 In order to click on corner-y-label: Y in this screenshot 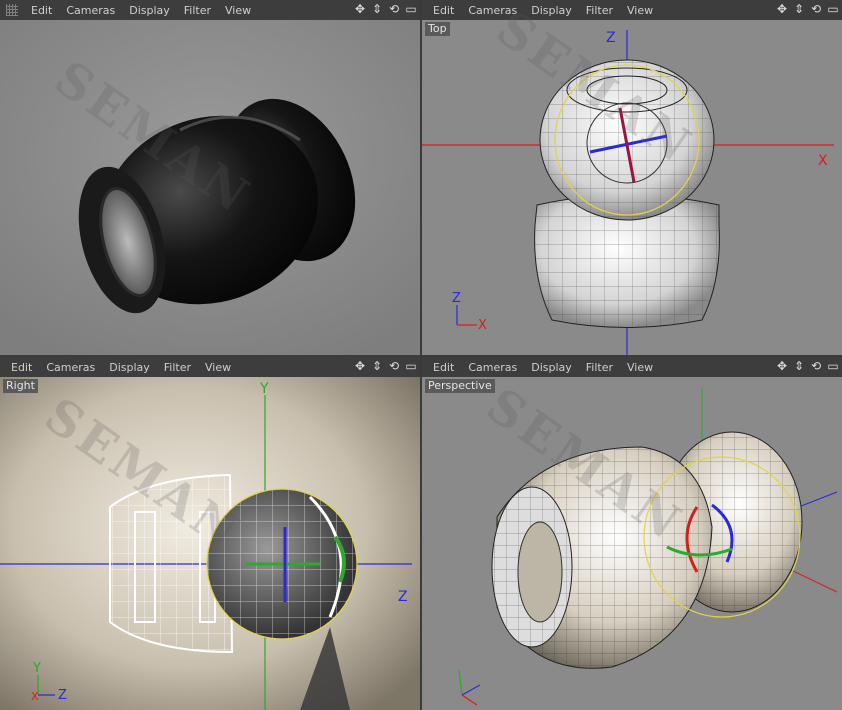, I will do `click(36, 668)`.